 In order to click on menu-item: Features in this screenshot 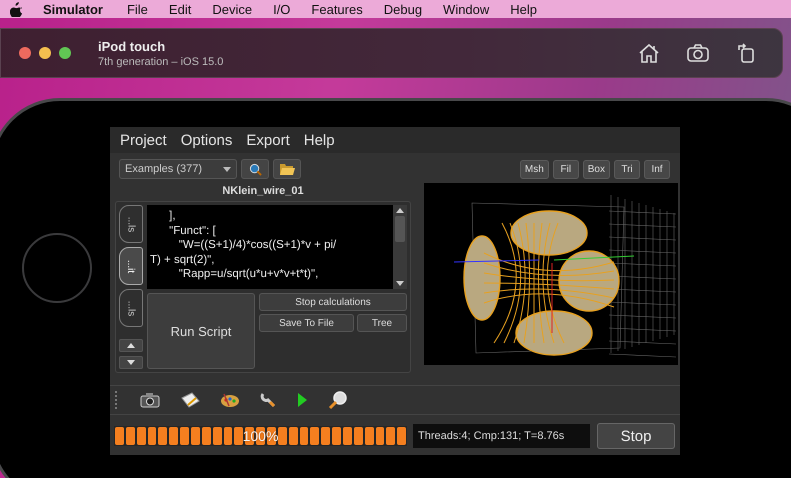, I will do `click(337, 9)`.